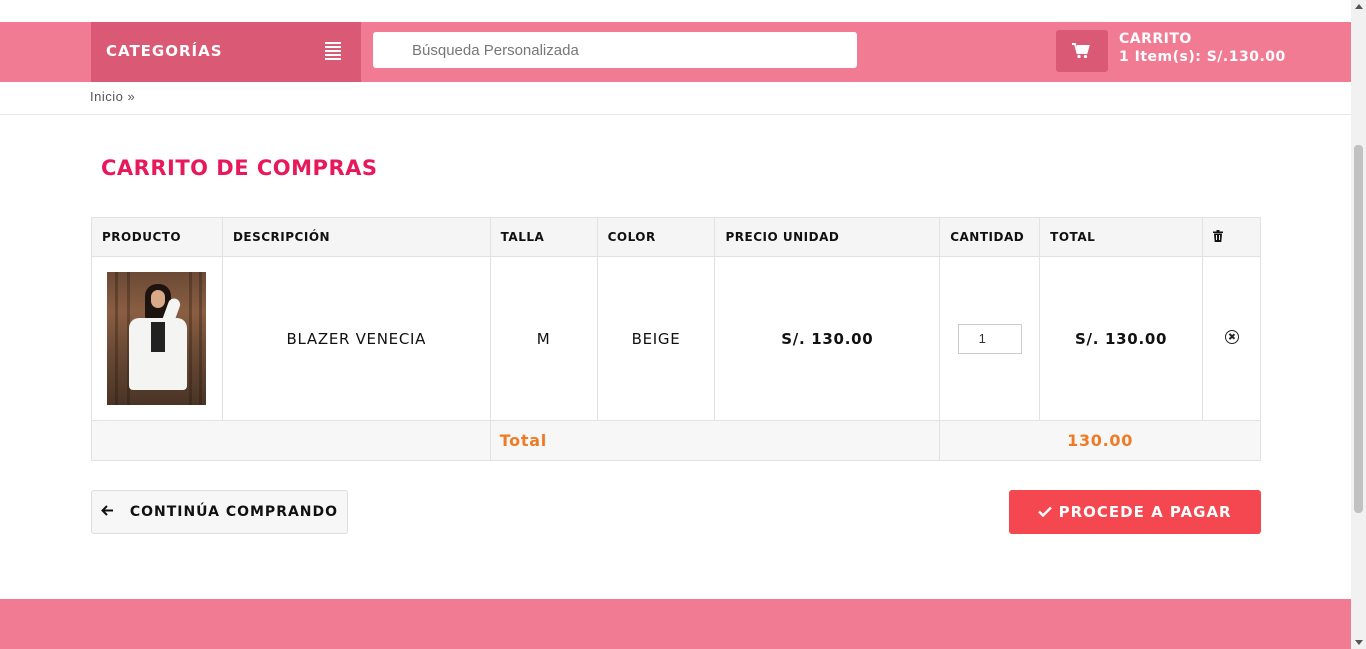 The image size is (1366, 649). I want to click on quantity-cell, so click(990, 338).